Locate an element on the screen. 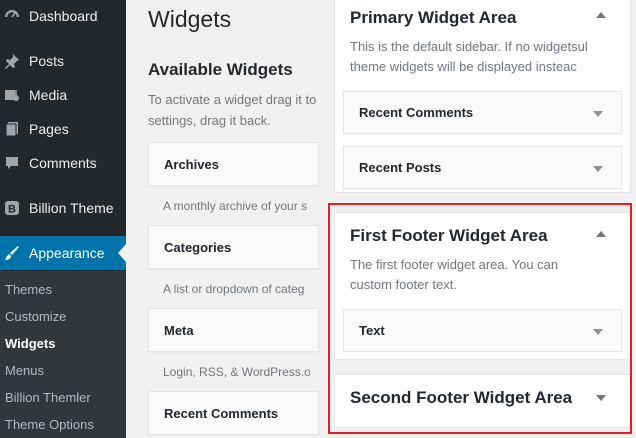 This screenshot has width=636, height=438. widget-meta: Meta is located at coordinates (233, 330).